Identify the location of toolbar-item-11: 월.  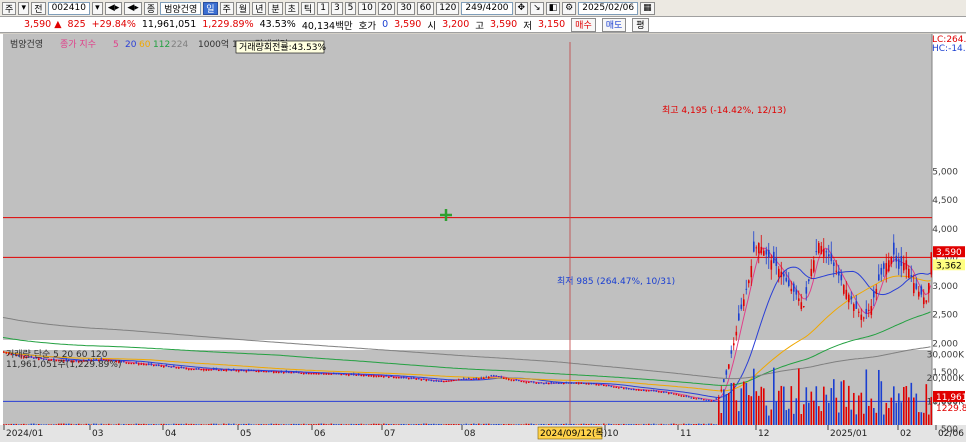
(243, 8).